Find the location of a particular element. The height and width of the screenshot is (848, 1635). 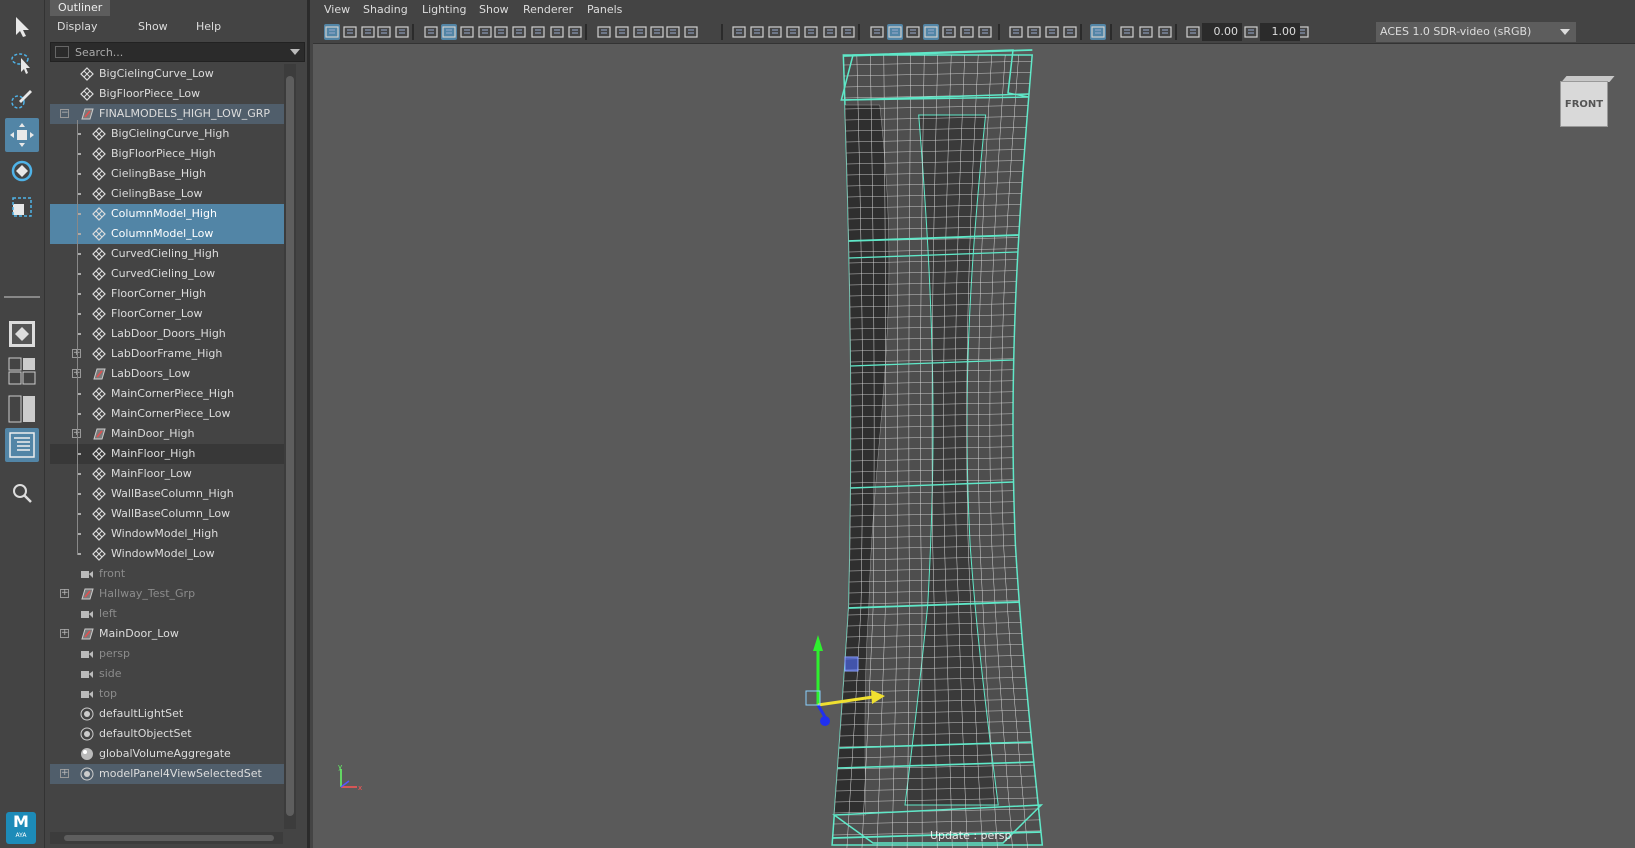

wireframe-on-shaded-icon is located at coordinates (931, 32).